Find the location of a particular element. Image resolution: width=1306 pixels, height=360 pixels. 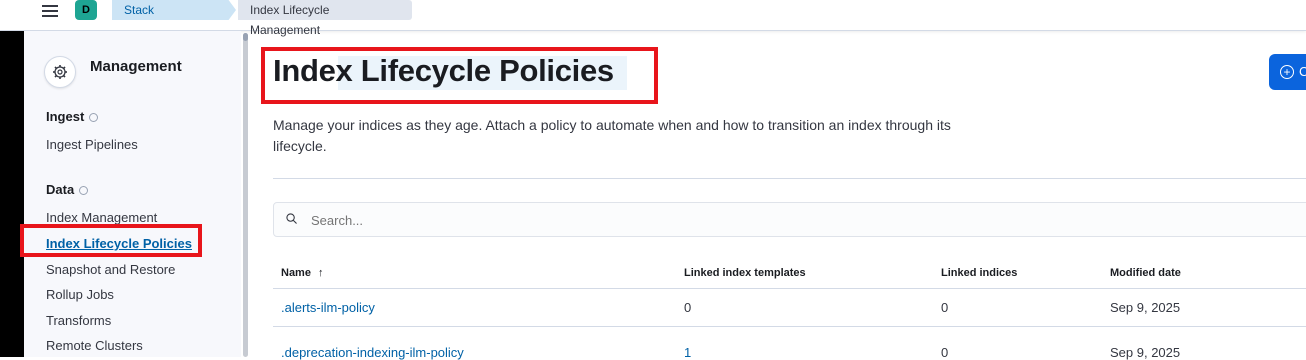

sidebar-title: Management is located at coordinates (136, 66).